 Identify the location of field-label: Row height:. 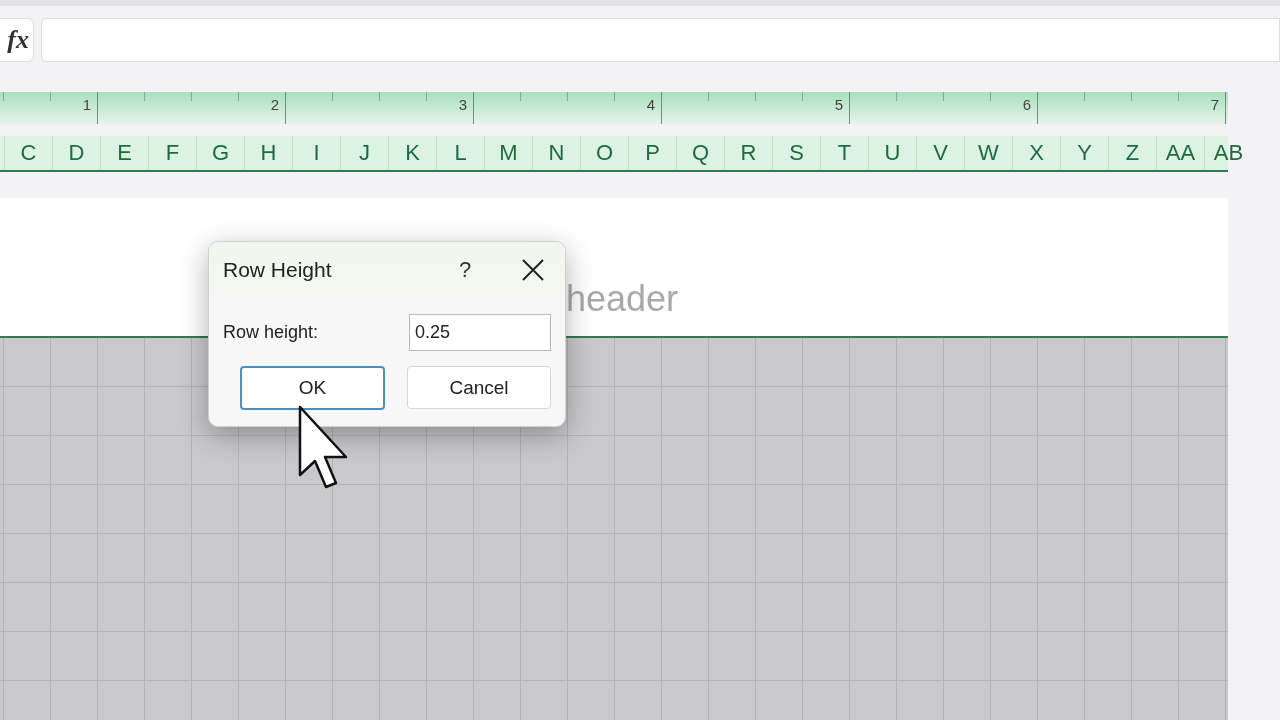
(271, 332).